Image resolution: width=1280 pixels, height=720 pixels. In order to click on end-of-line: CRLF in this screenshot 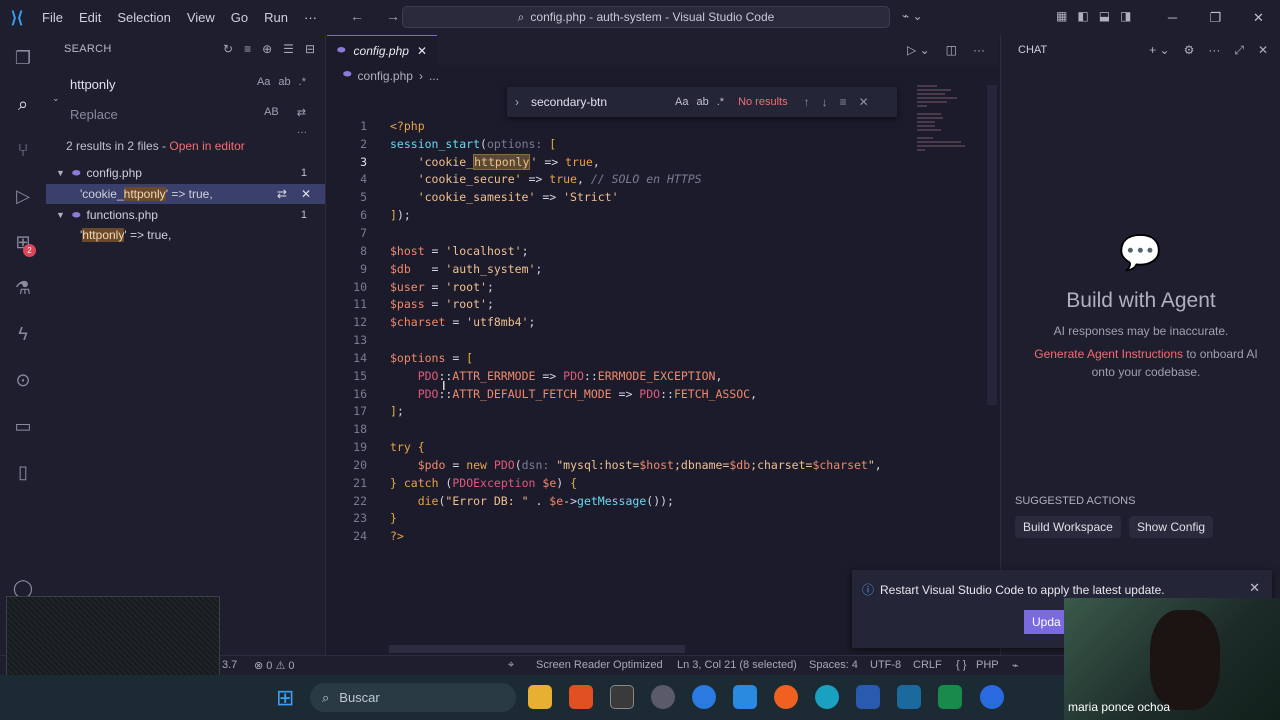, I will do `click(927, 665)`.